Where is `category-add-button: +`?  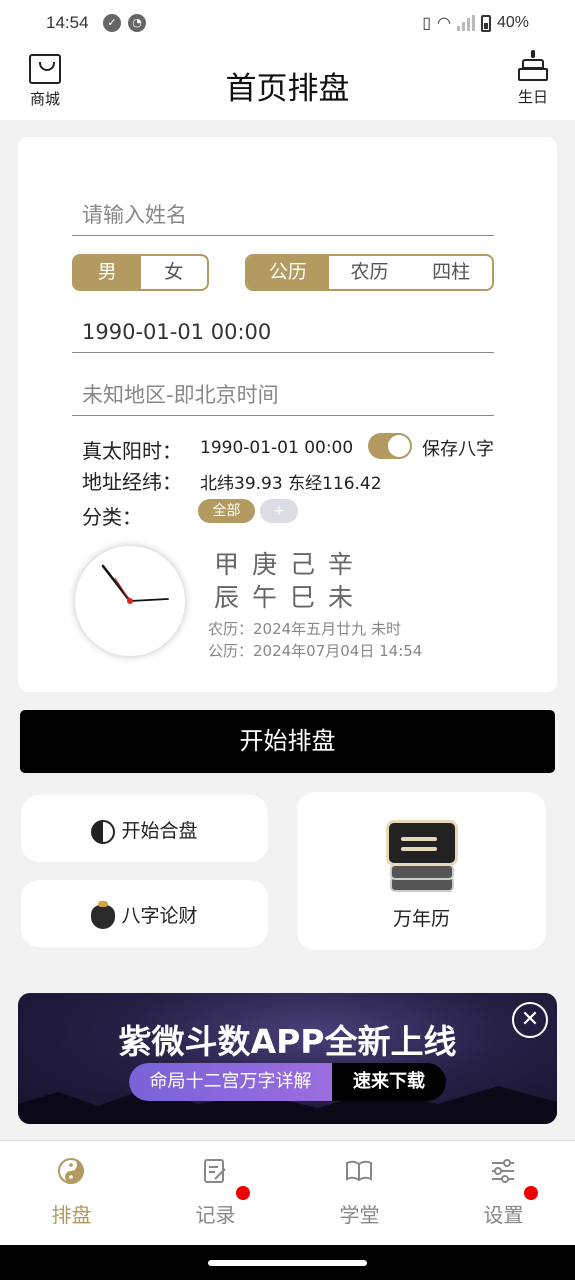 category-add-button: + is located at coordinates (279, 511).